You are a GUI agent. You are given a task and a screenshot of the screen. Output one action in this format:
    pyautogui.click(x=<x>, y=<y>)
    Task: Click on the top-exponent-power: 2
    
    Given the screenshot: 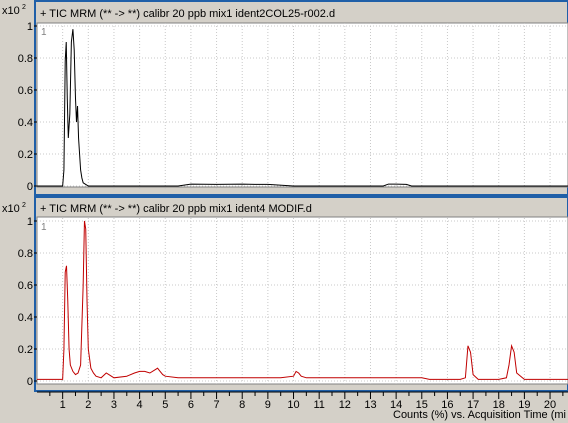 What is the action you would take?
    pyautogui.click(x=24, y=7)
    